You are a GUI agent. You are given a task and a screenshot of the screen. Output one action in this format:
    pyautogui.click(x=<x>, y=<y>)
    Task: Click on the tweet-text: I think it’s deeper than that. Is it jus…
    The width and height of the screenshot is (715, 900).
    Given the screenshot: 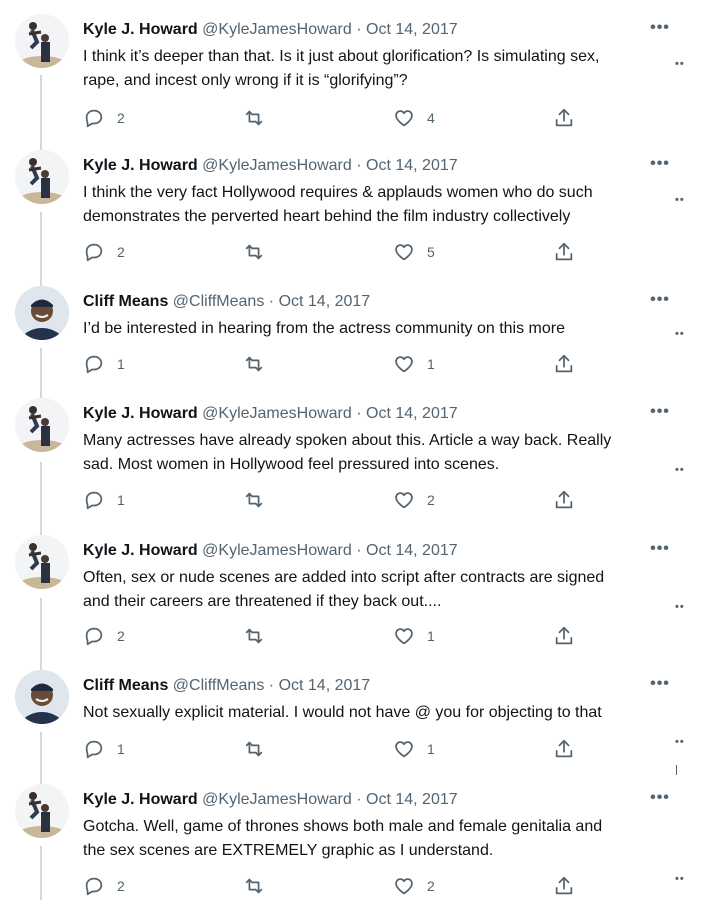 What is the action you would take?
    pyautogui.click(x=341, y=68)
    